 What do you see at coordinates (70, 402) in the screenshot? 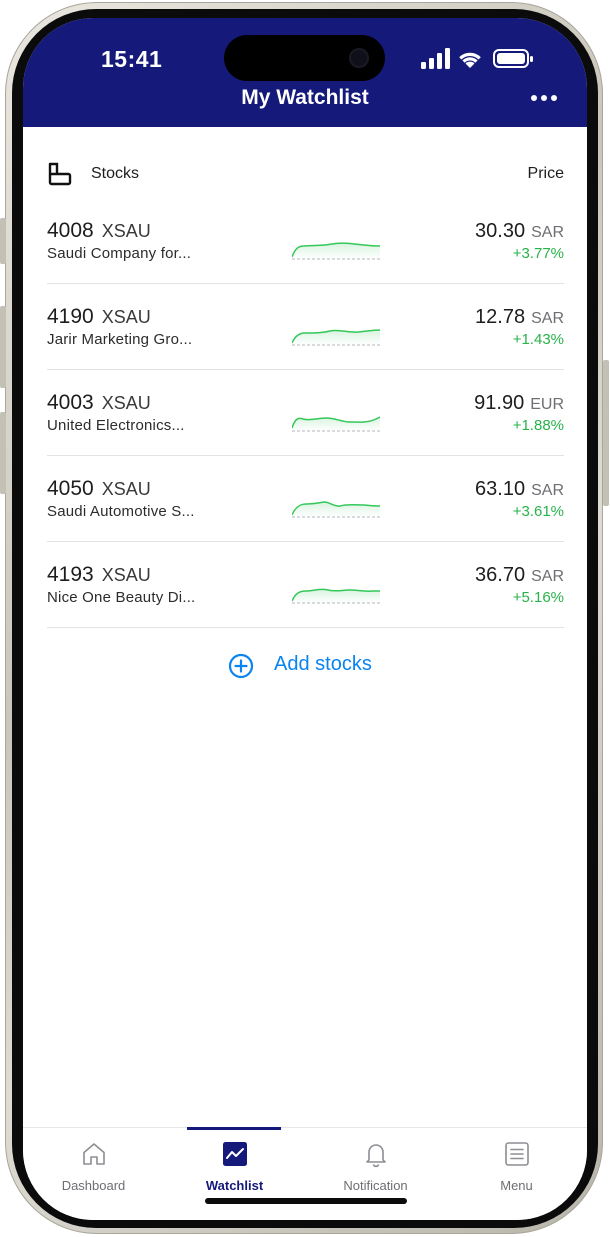
I see `stock-code: 4003` at bounding box center [70, 402].